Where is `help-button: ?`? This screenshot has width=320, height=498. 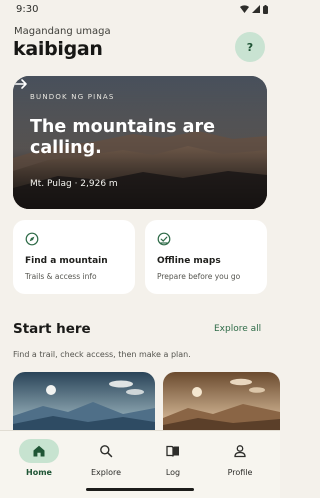 help-button: ? is located at coordinates (250, 47).